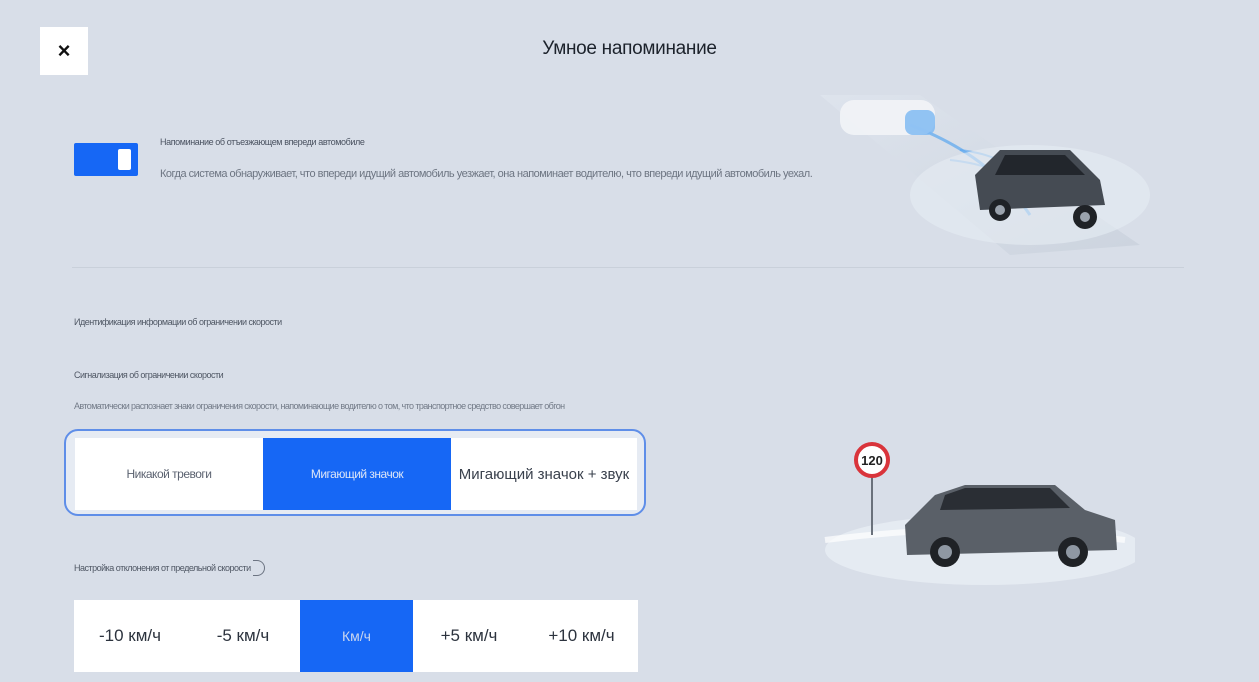  What do you see at coordinates (544, 474) in the screenshot?
I see `alert-option-flashing-icon-sound: Мигающий значок + звук` at bounding box center [544, 474].